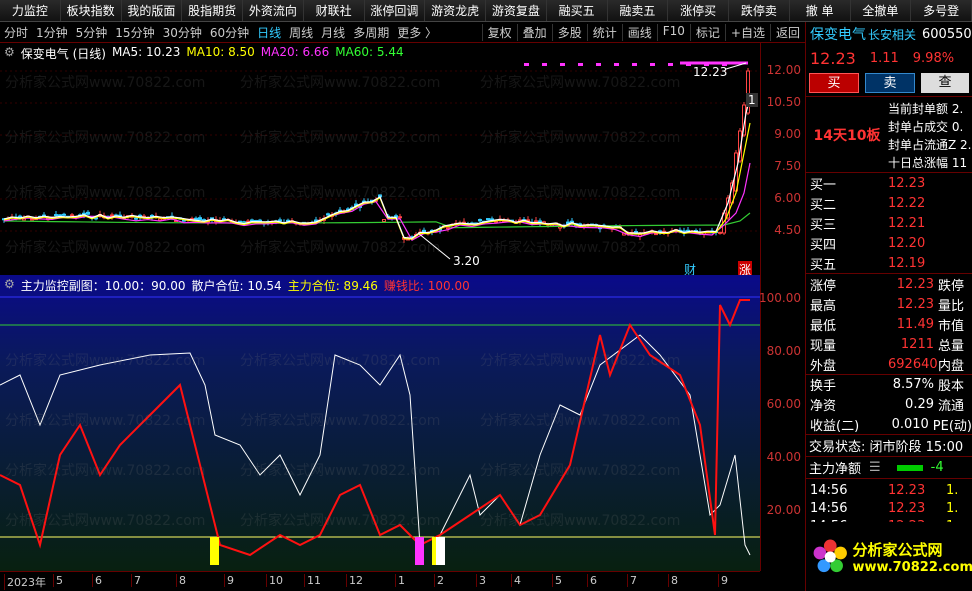 This screenshot has height=591, width=972. What do you see at coordinates (229, 32) in the screenshot?
I see `period-tab-5: 60分钟` at bounding box center [229, 32].